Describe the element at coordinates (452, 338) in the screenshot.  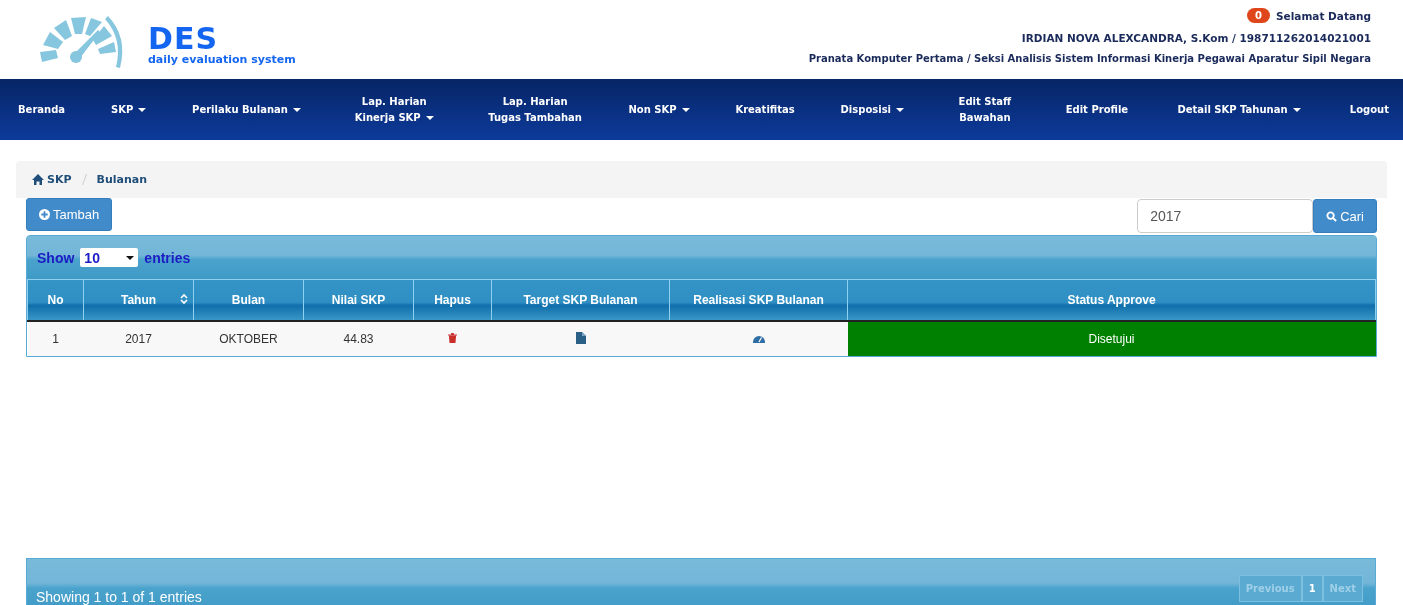
I see `trash-icon` at that location.